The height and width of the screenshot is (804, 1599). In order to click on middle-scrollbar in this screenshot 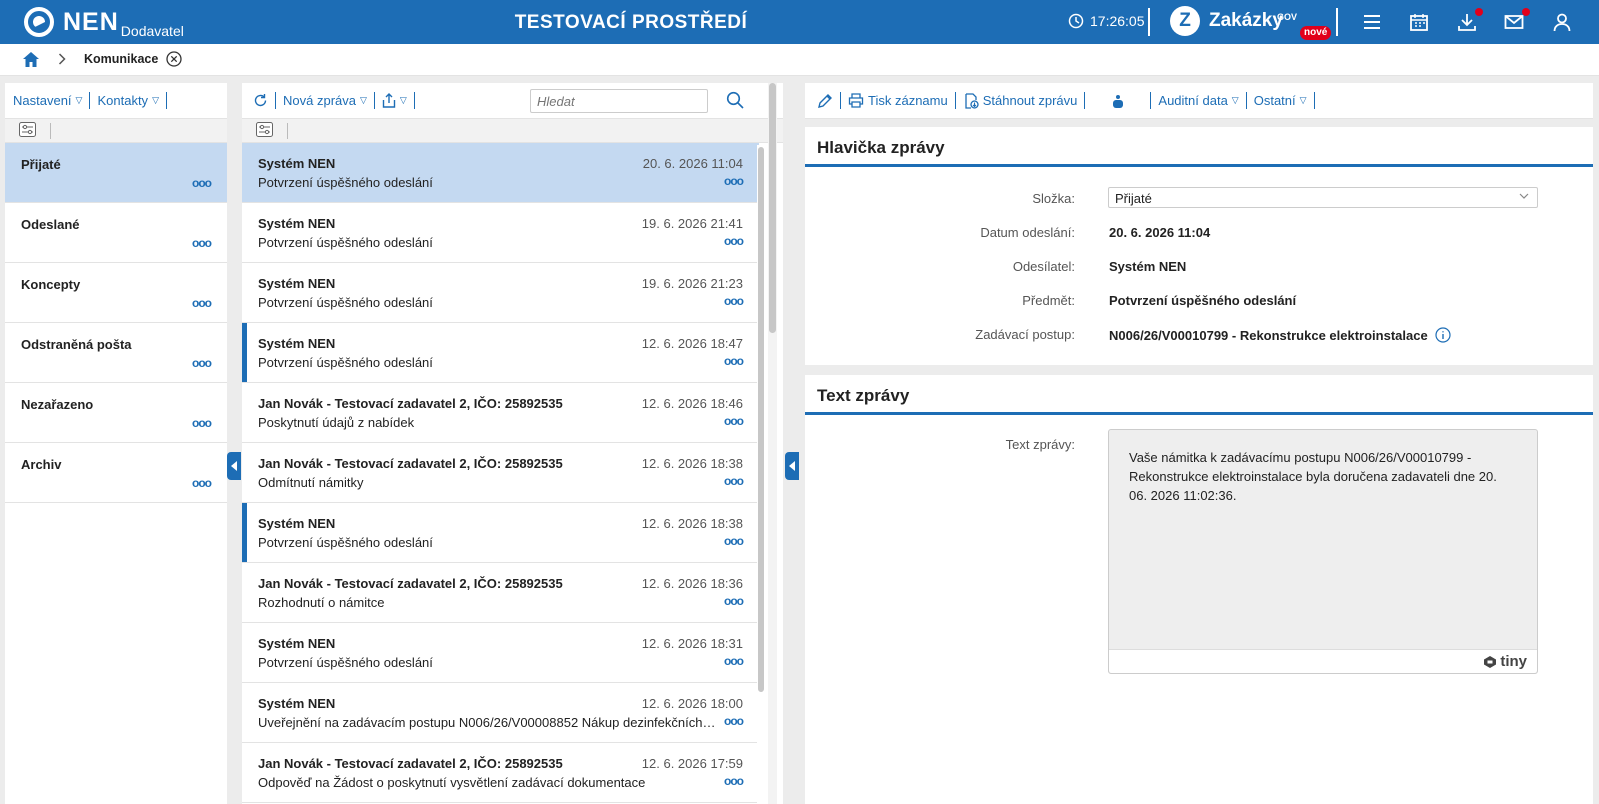, I will do `click(772, 443)`.